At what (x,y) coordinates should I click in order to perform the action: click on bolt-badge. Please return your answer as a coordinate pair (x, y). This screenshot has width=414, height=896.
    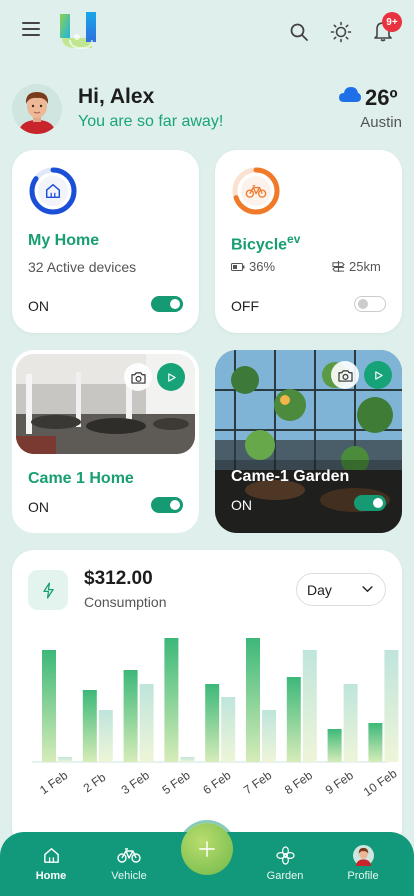
    Looking at the image, I should click on (48, 590).